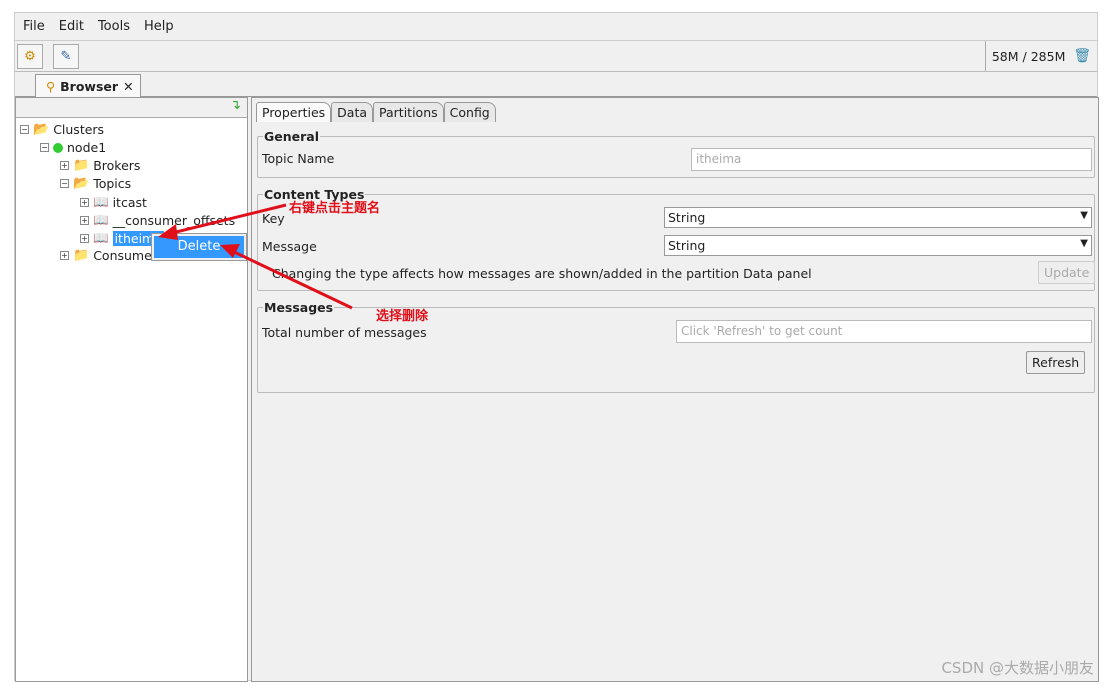 This screenshot has width=1108, height=686. I want to click on tree-node-clusters: − 📂 Clusters, so click(62, 129).